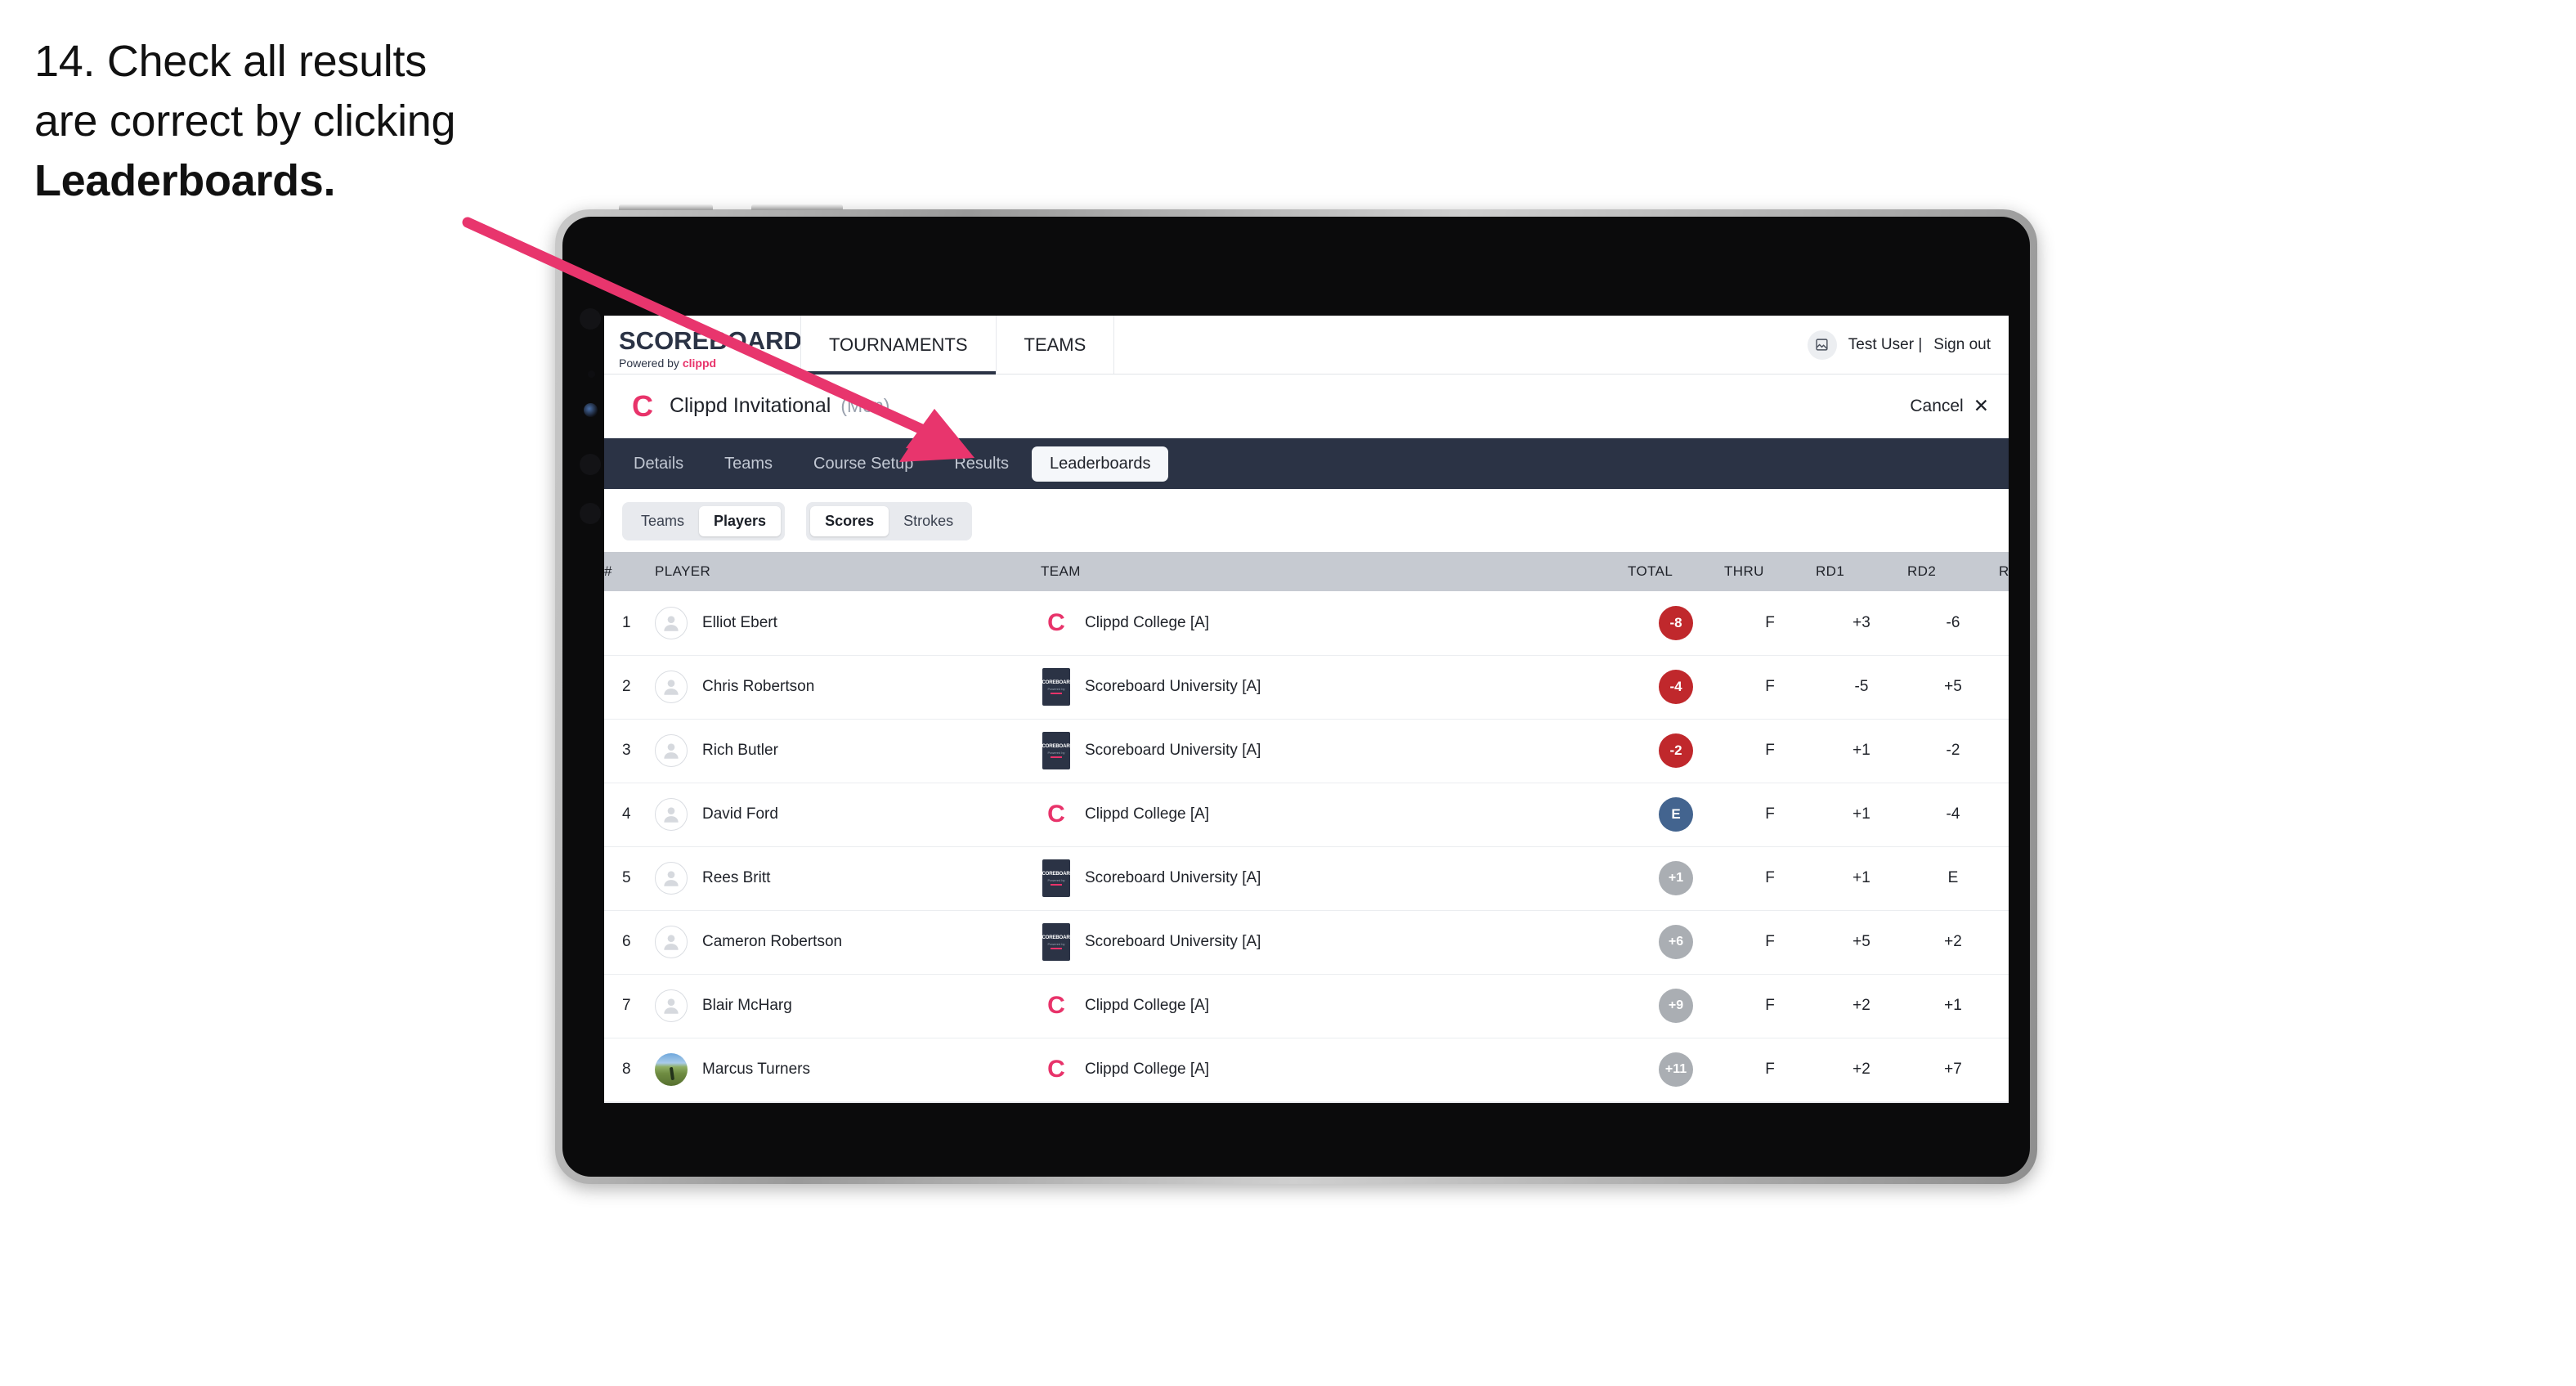  Describe the element at coordinates (629, 751) in the screenshot. I see `cell-rank: 3` at that location.